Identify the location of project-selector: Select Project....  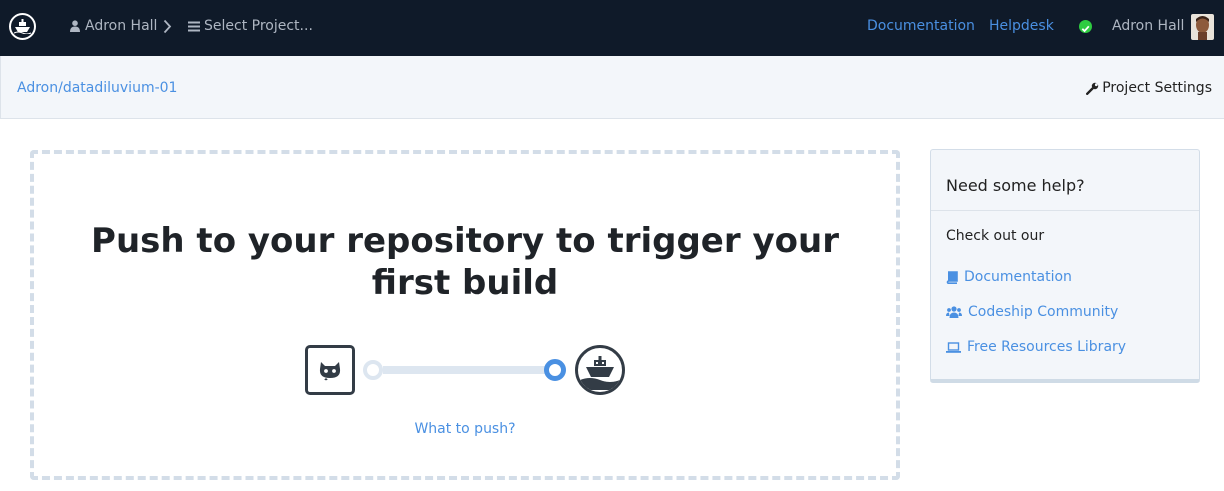
(250, 26).